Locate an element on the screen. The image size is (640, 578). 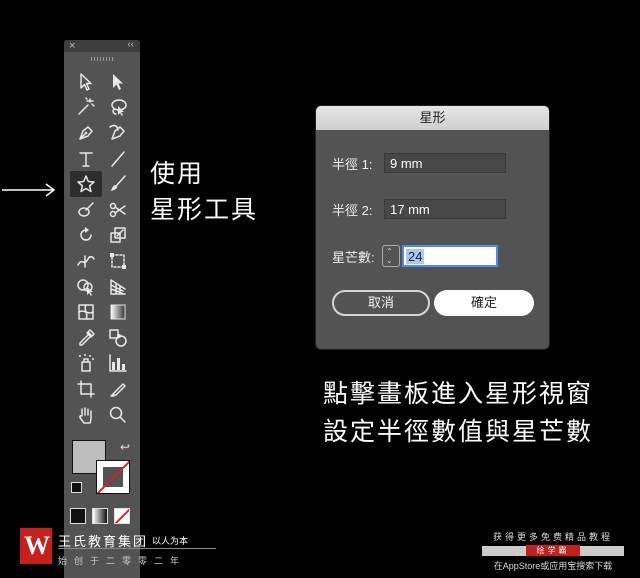
column-graph-tool is located at coordinates (118, 364).